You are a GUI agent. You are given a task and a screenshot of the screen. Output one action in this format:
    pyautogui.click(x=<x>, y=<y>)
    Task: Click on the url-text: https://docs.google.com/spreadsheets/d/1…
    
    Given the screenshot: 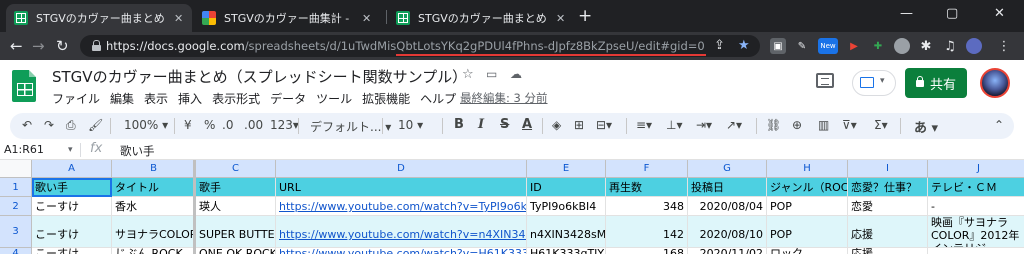 What is the action you would take?
    pyautogui.click(x=405, y=46)
    